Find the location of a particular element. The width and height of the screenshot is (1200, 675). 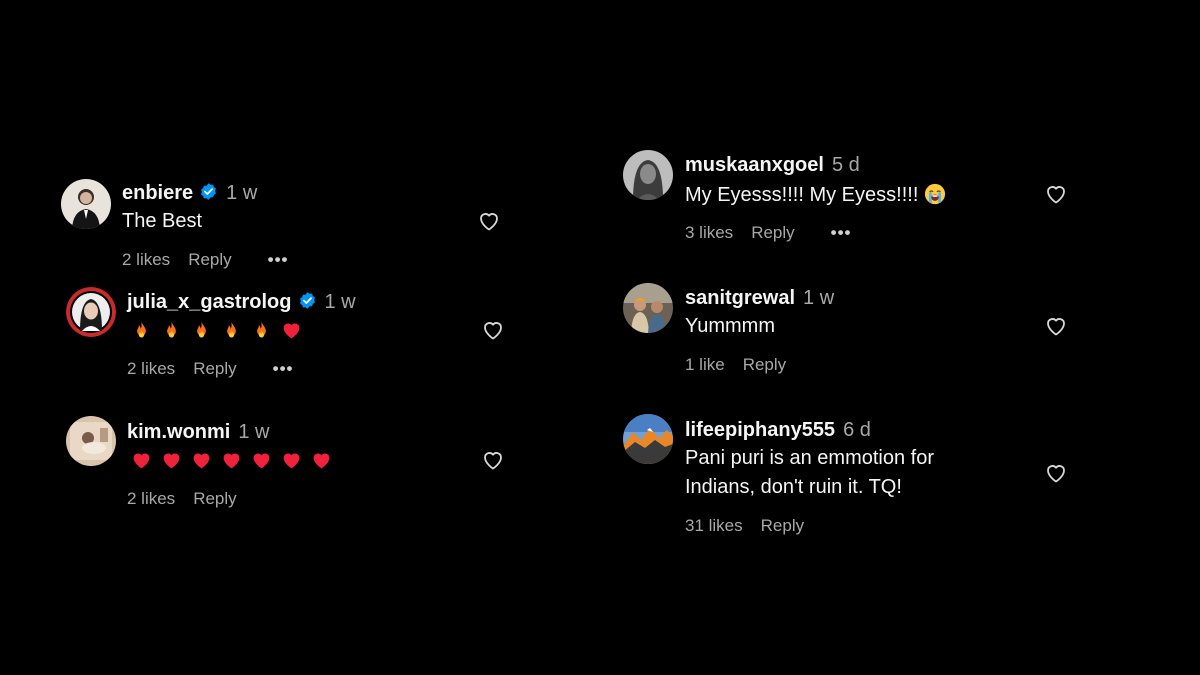

likes-count: 3 likes is located at coordinates (709, 233).